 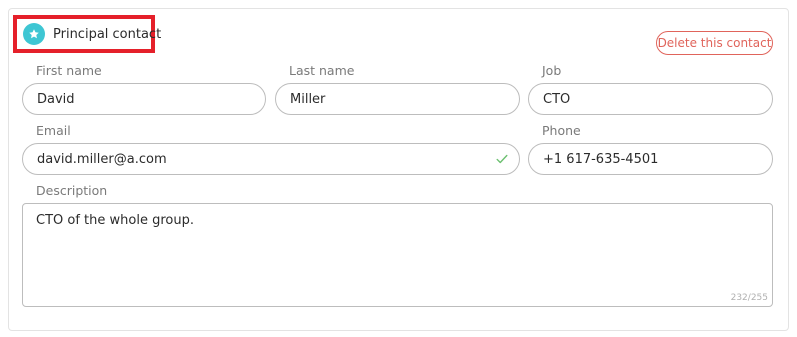 What do you see at coordinates (115, 220) in the screenshot?
I see `description-value: CTO of the whole group.` at bounding box center [115, 220].